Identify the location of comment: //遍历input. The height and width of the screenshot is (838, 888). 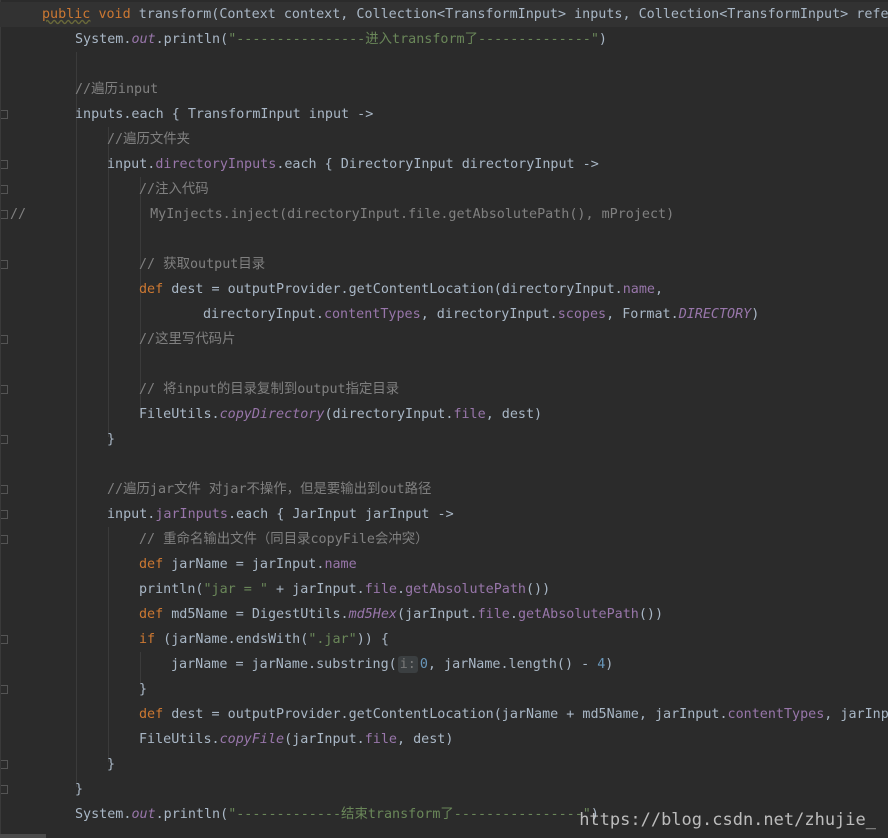
(117, 89).